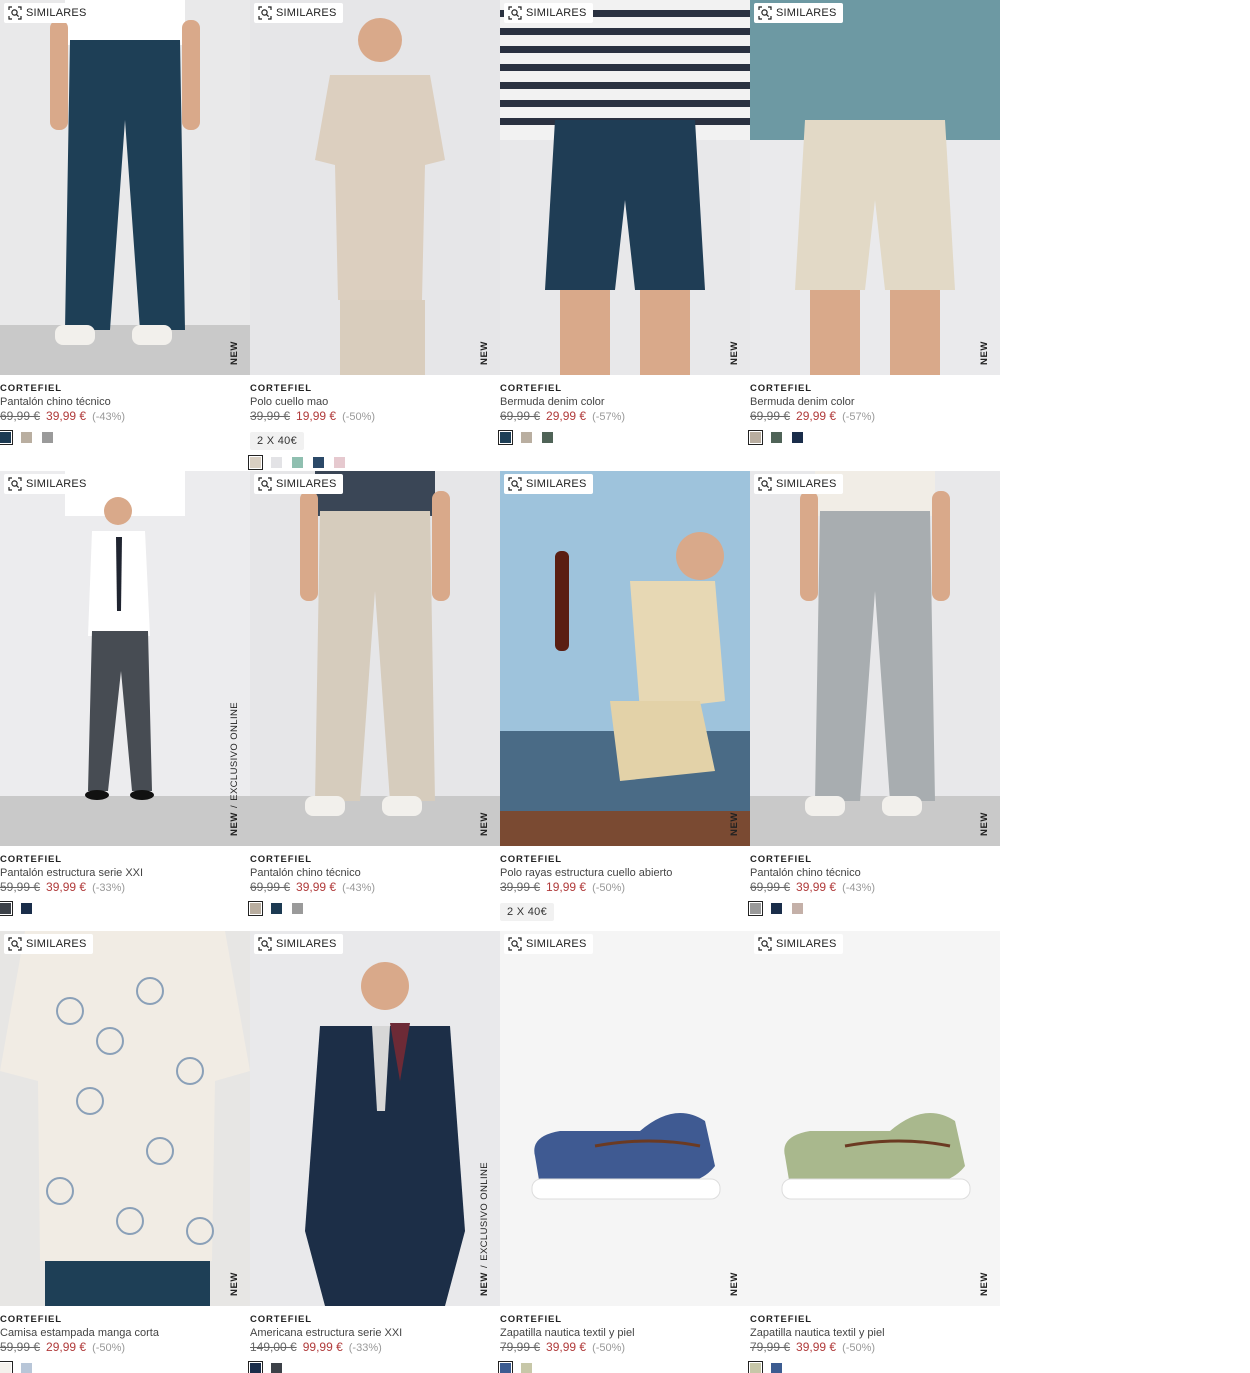  What do you see at coordinates (125, 873) in the screenshot?
I see `product-name: Pantalón estructura serie XXI` at bounding box center [125, 873].